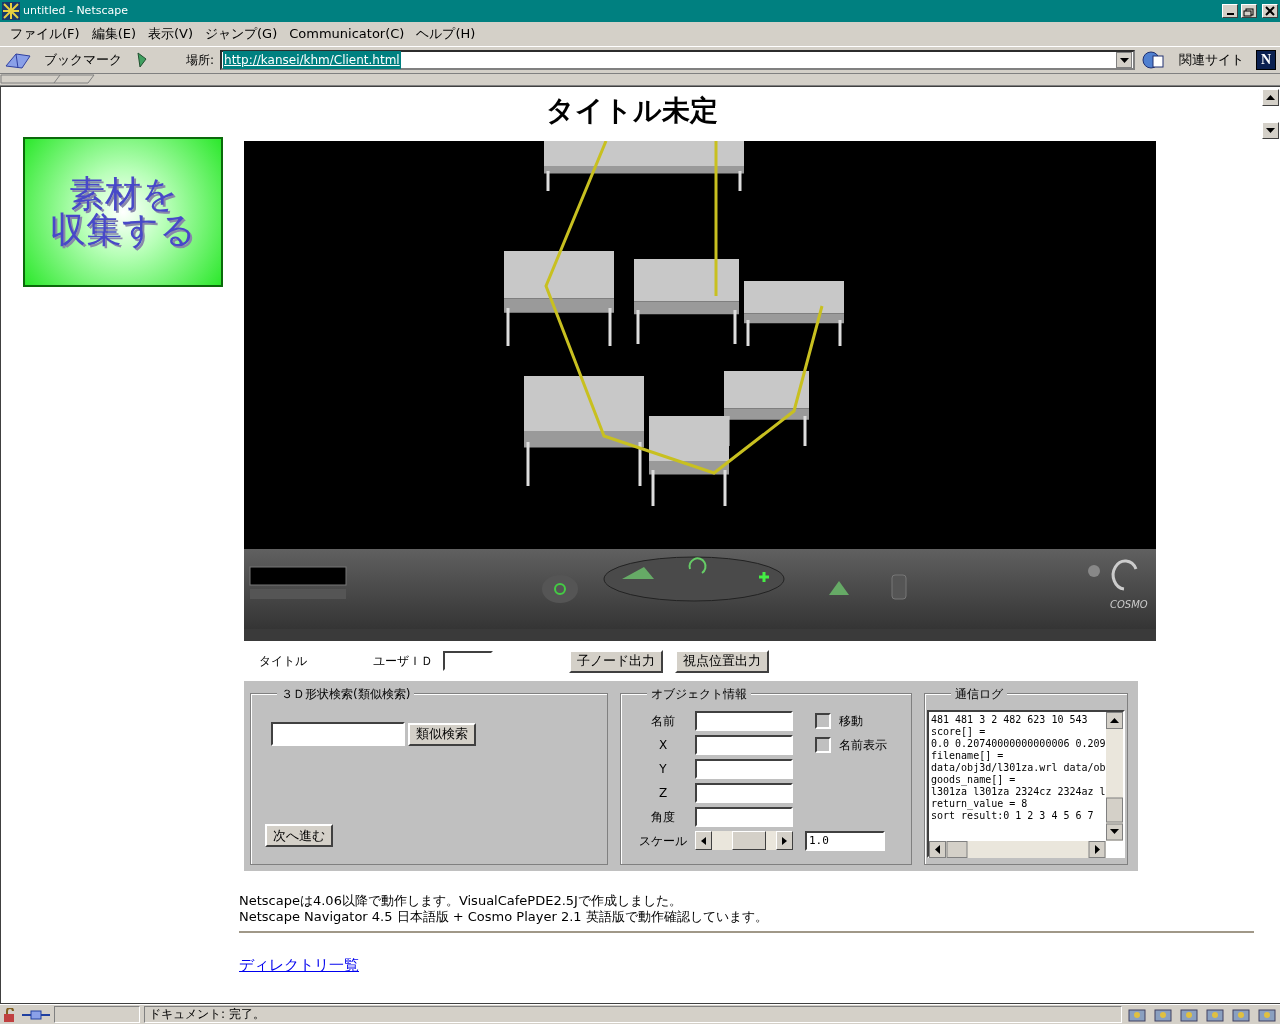  What do you see at coordinates (722, 661) in the screenshot?
I see `output-button: 視点位置出力` at bounding box center [722, 661].